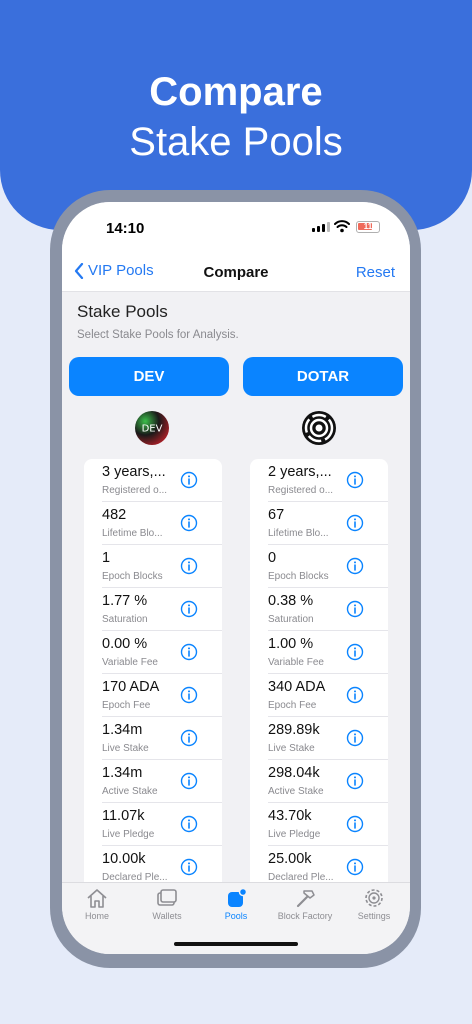 The height and width of the screenshot is (1024, 472). Describe the element at coordinates (236, 944) in the screenshot. I see `home-indicator` at that location.